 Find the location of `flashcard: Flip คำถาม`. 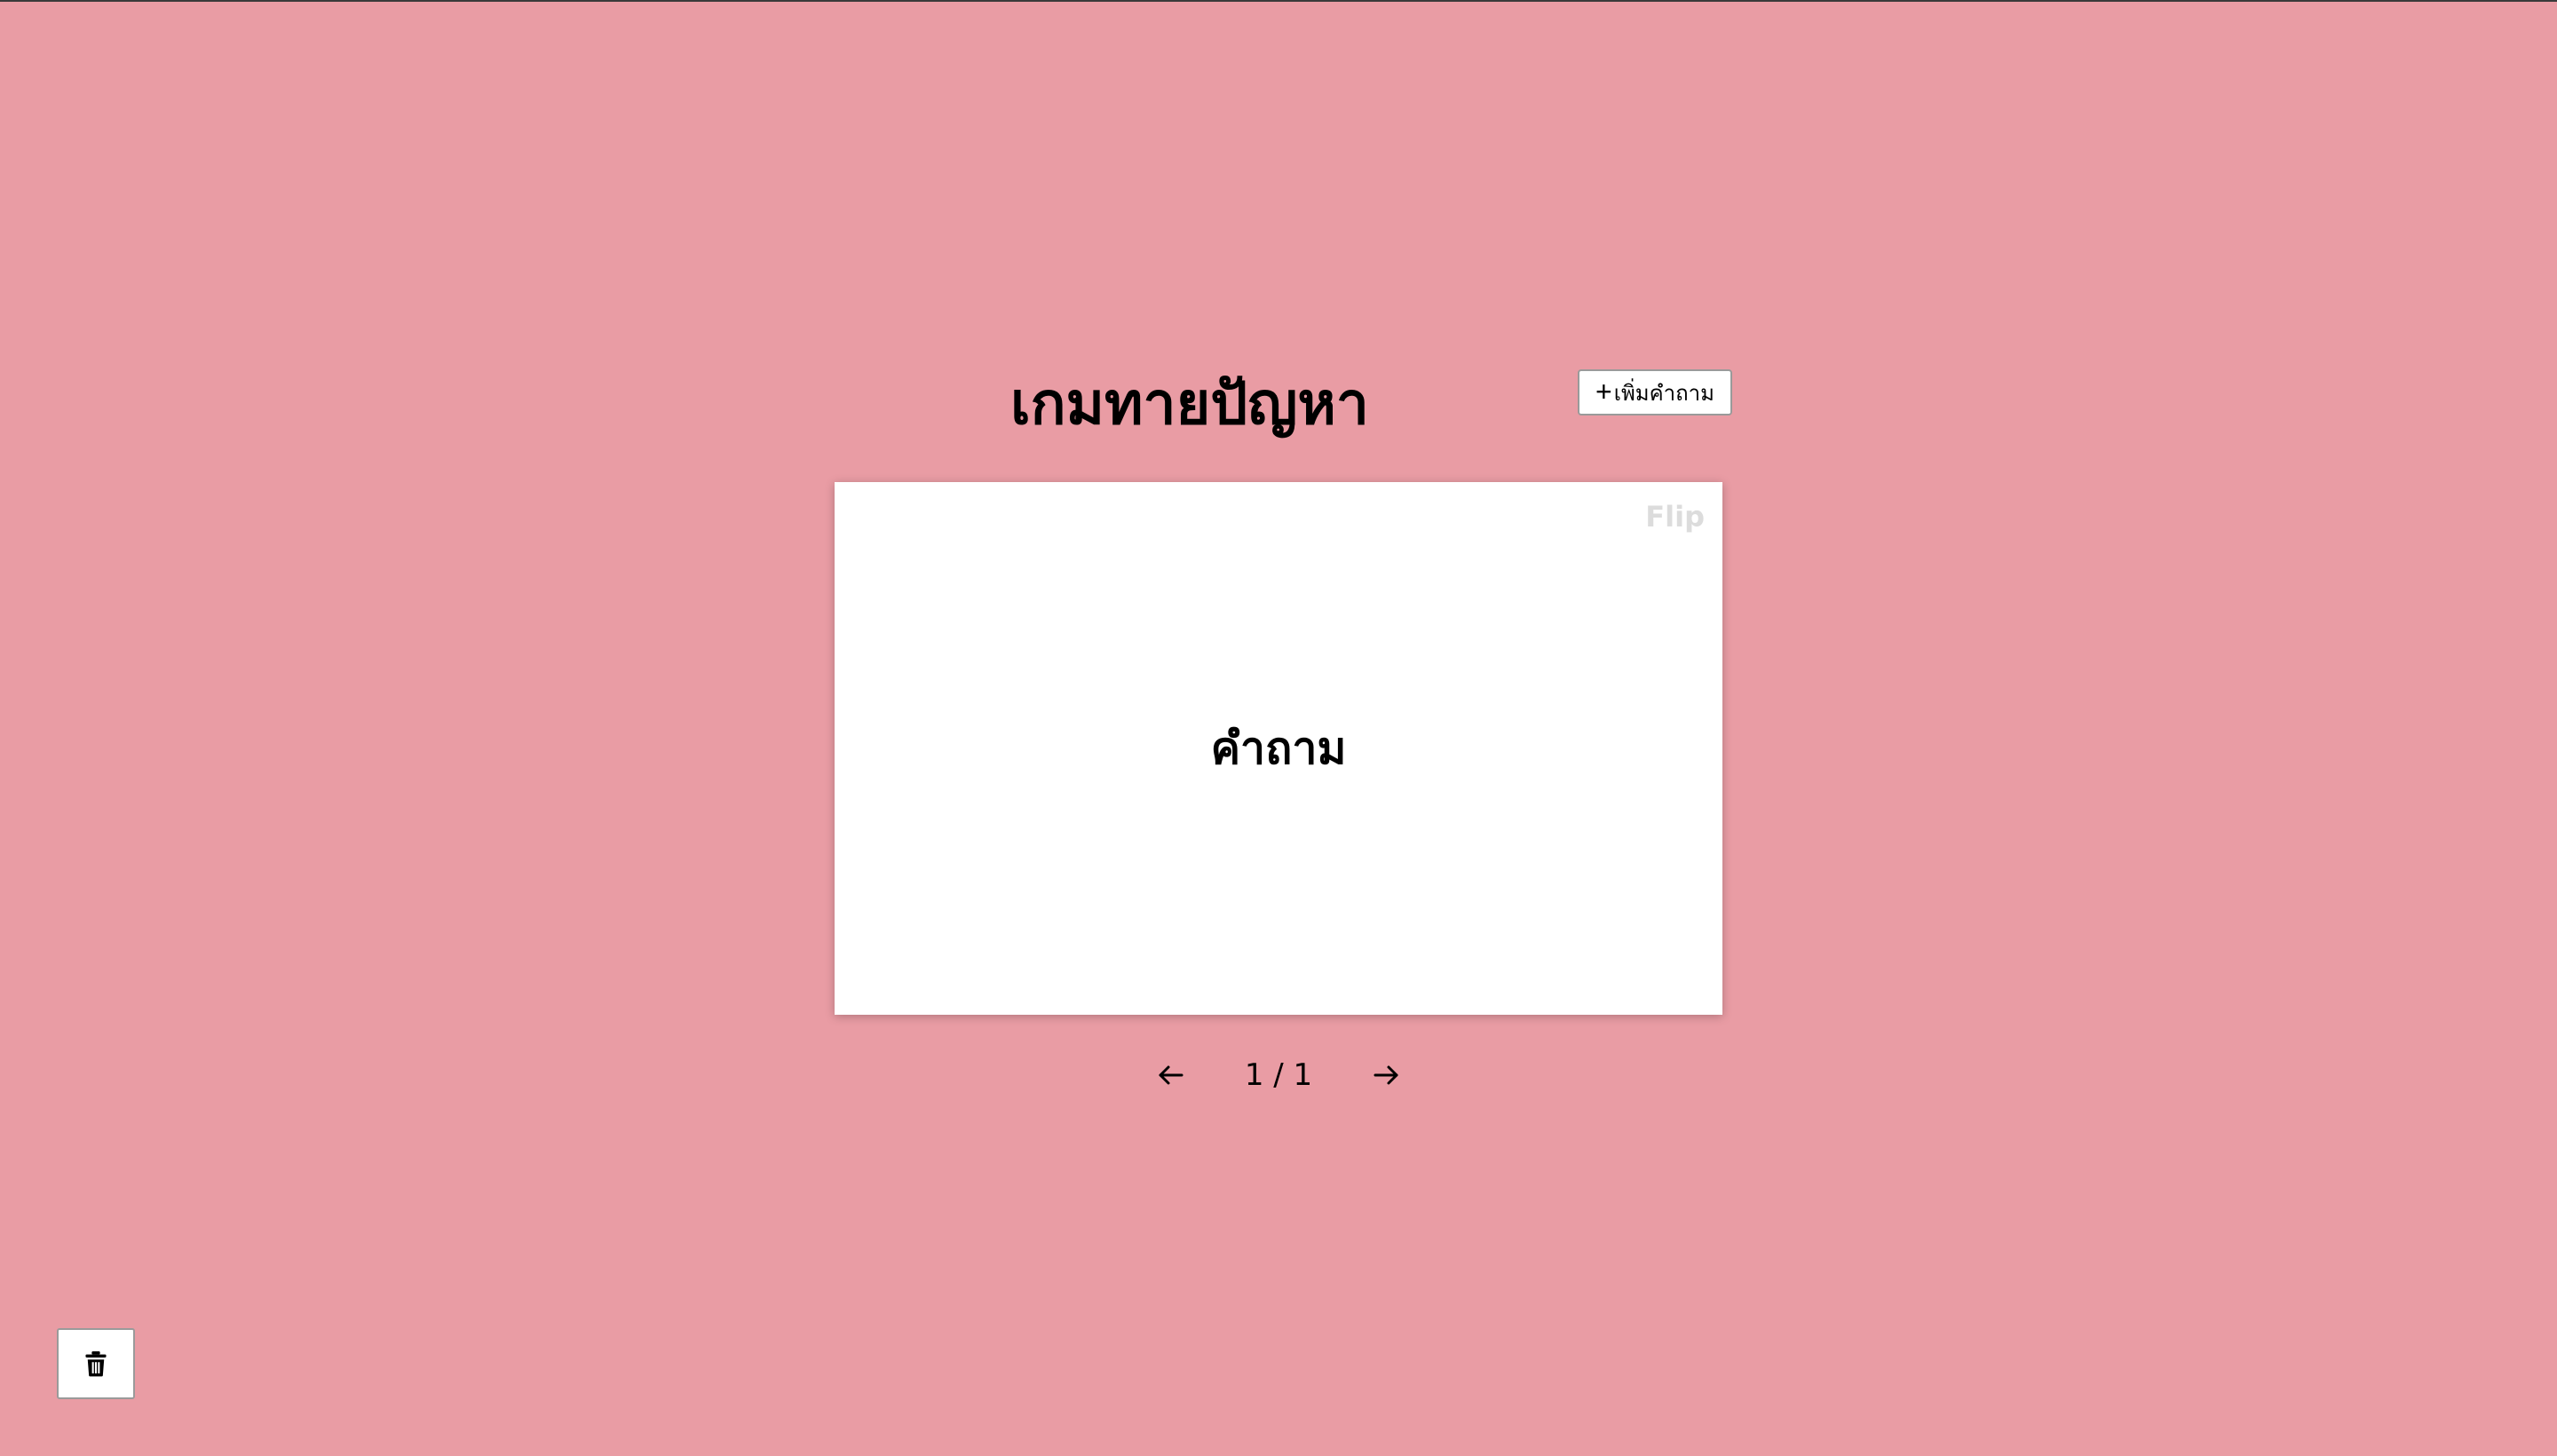

flashcard: Flip คำถาม is located at coordinates (1278, 748).